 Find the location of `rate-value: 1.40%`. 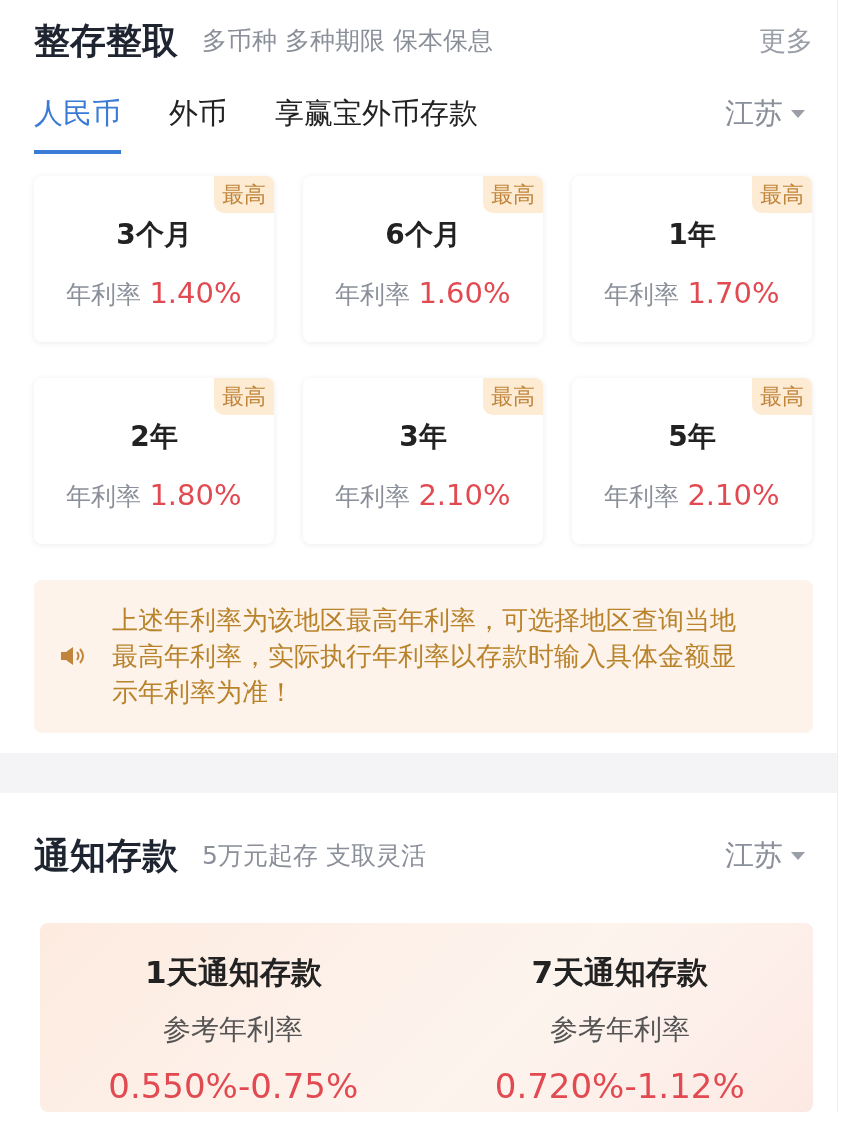

rate-value: 1.40% is located at coordinates (195, 293).